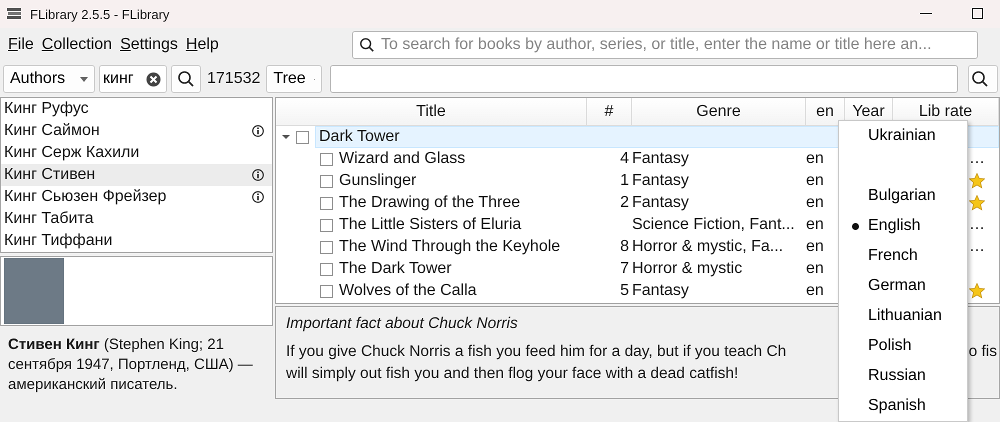 The image size is (1000, 422). What do you see at coordinates (402, 324) in the screenshot?
I see `fact-title: Important fact about Chuck Norris` at bounding box center [402, 324].